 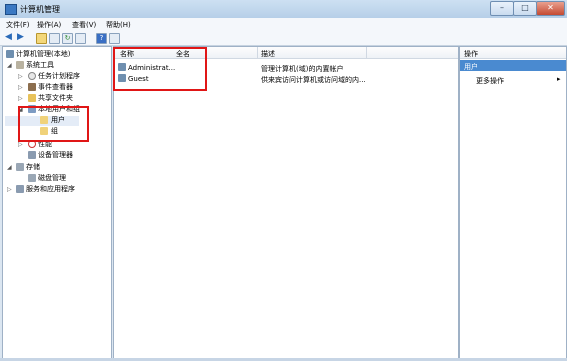 What do you see at coordinates (18, 25) in the screenshot?
I see `menu-file: 文件(F)` at bounding box center [18, 25].